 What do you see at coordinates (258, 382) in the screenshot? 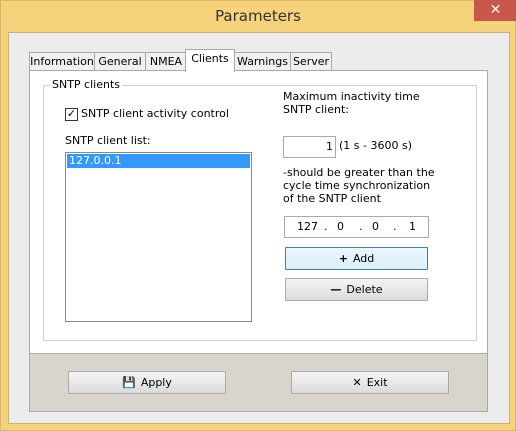
I see `footer-bar: 💾 Apply ✕ Exit` at bounding box center [258, 382].